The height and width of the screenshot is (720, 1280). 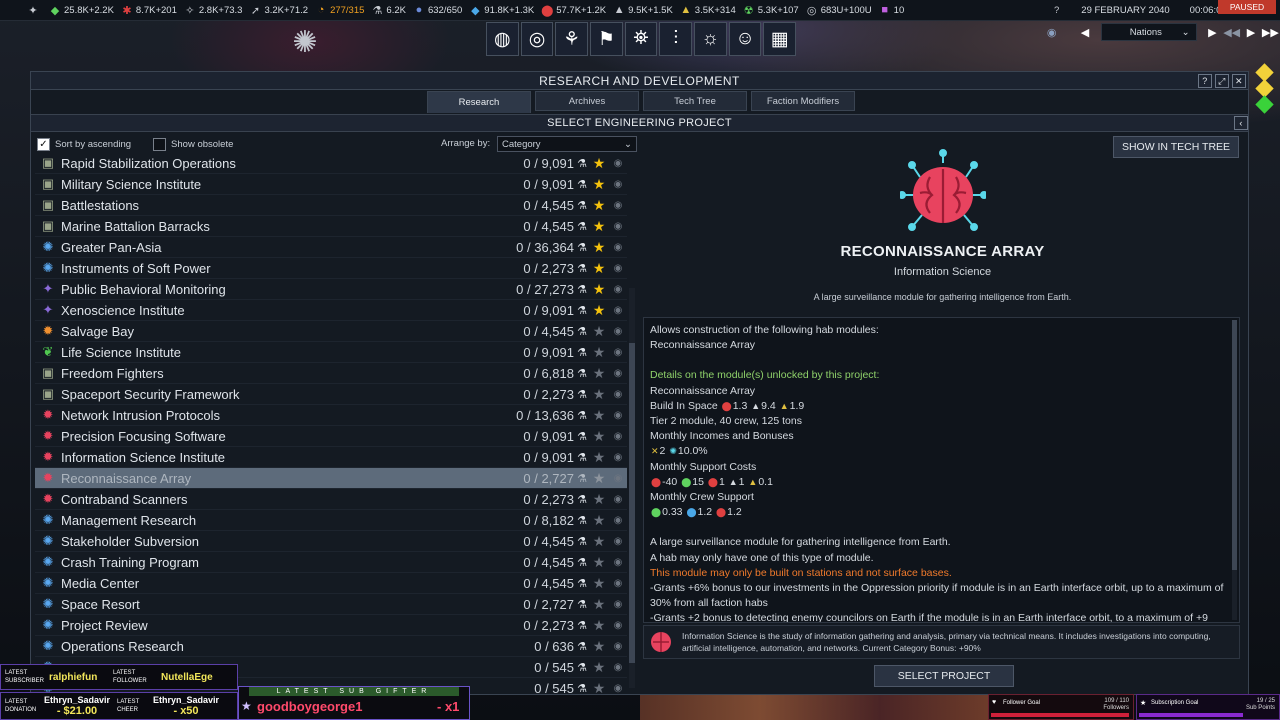 What do you see at coordinates (342, 10) in the screenshot?
I see `resource-item: ◔ 277/315` at bounding box center [342, 10].